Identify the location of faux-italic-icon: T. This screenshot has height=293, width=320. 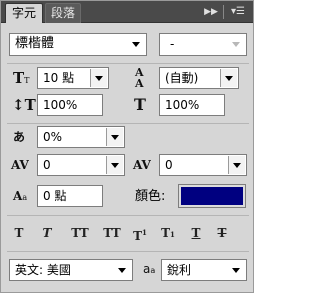
(47, 233).